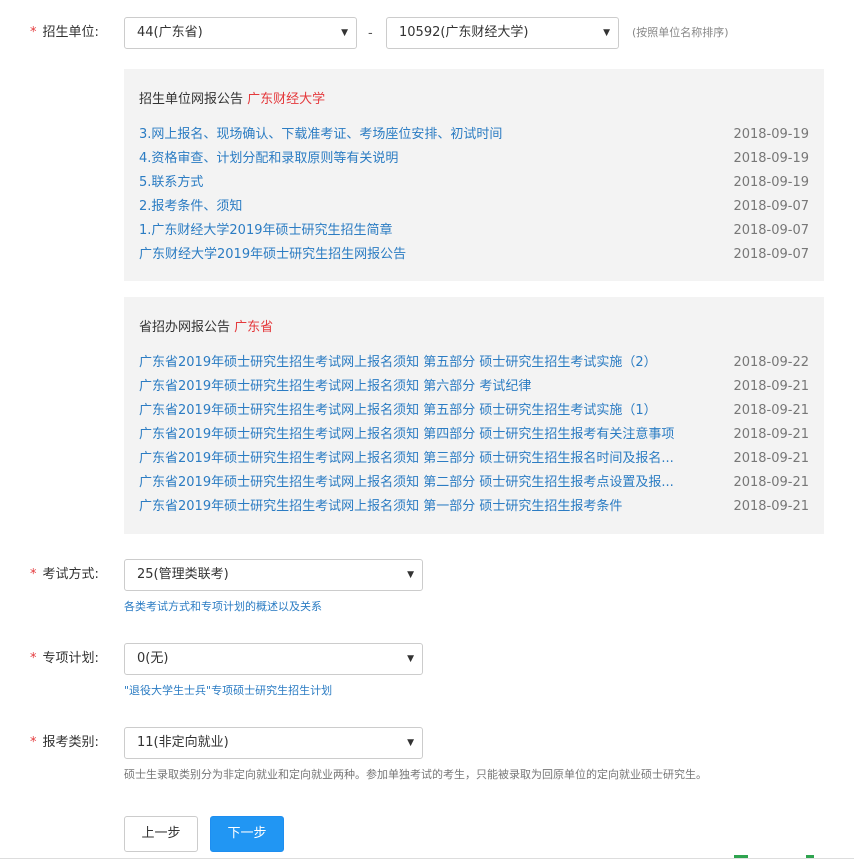  What do you see at coordinates (247, 834) in the screenshot?
I see `next-step-button: 下一步` at bounding box center [247, 834].